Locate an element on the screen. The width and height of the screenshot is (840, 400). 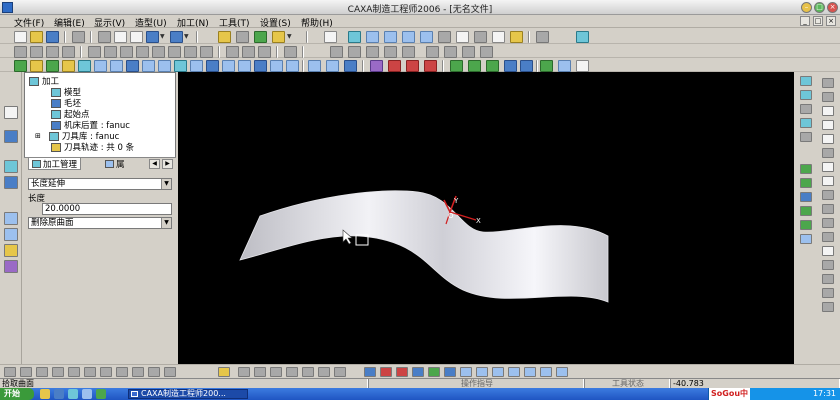
view-back-icon is located at coordinates (174, 52).